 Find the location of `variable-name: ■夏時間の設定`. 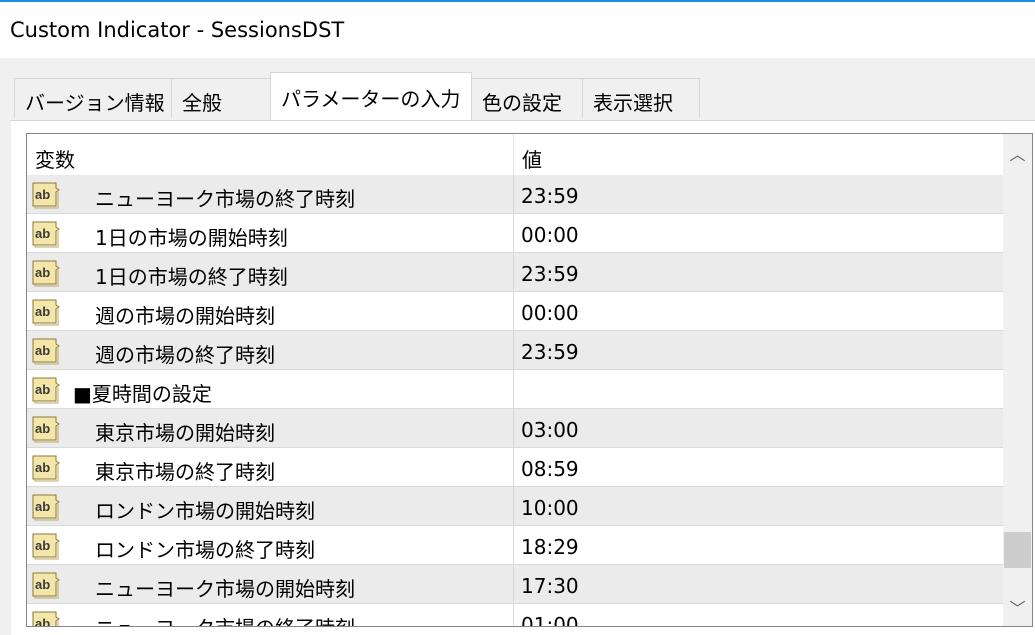

variable-name: ■夏時間の設定 is located at coordinates (142, 394).